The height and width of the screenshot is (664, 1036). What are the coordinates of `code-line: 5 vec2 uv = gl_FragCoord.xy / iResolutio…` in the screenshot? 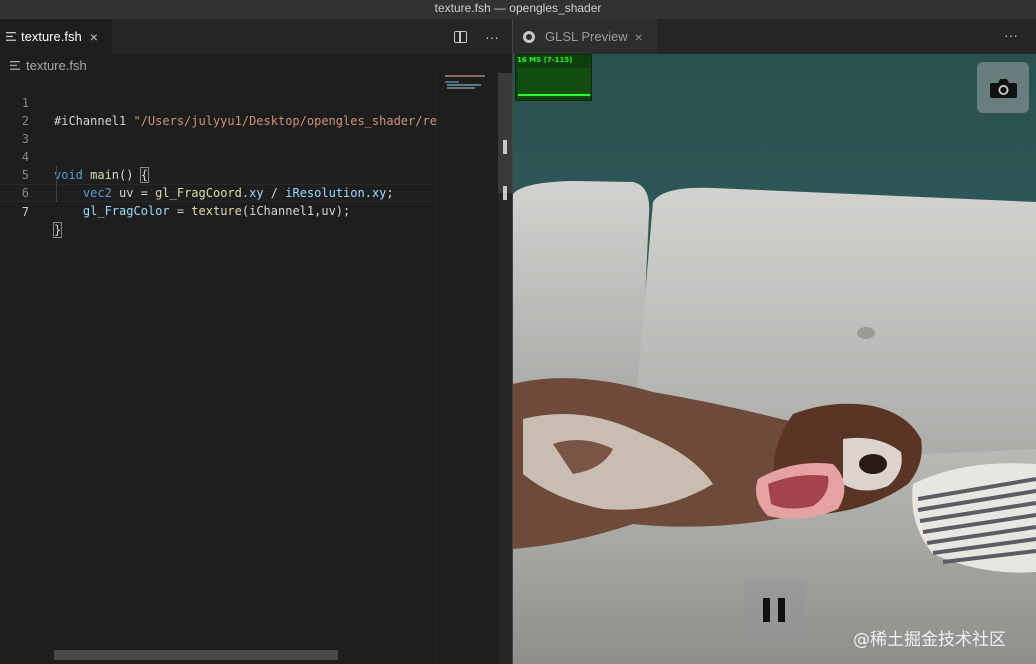 It's located at (218, 174).